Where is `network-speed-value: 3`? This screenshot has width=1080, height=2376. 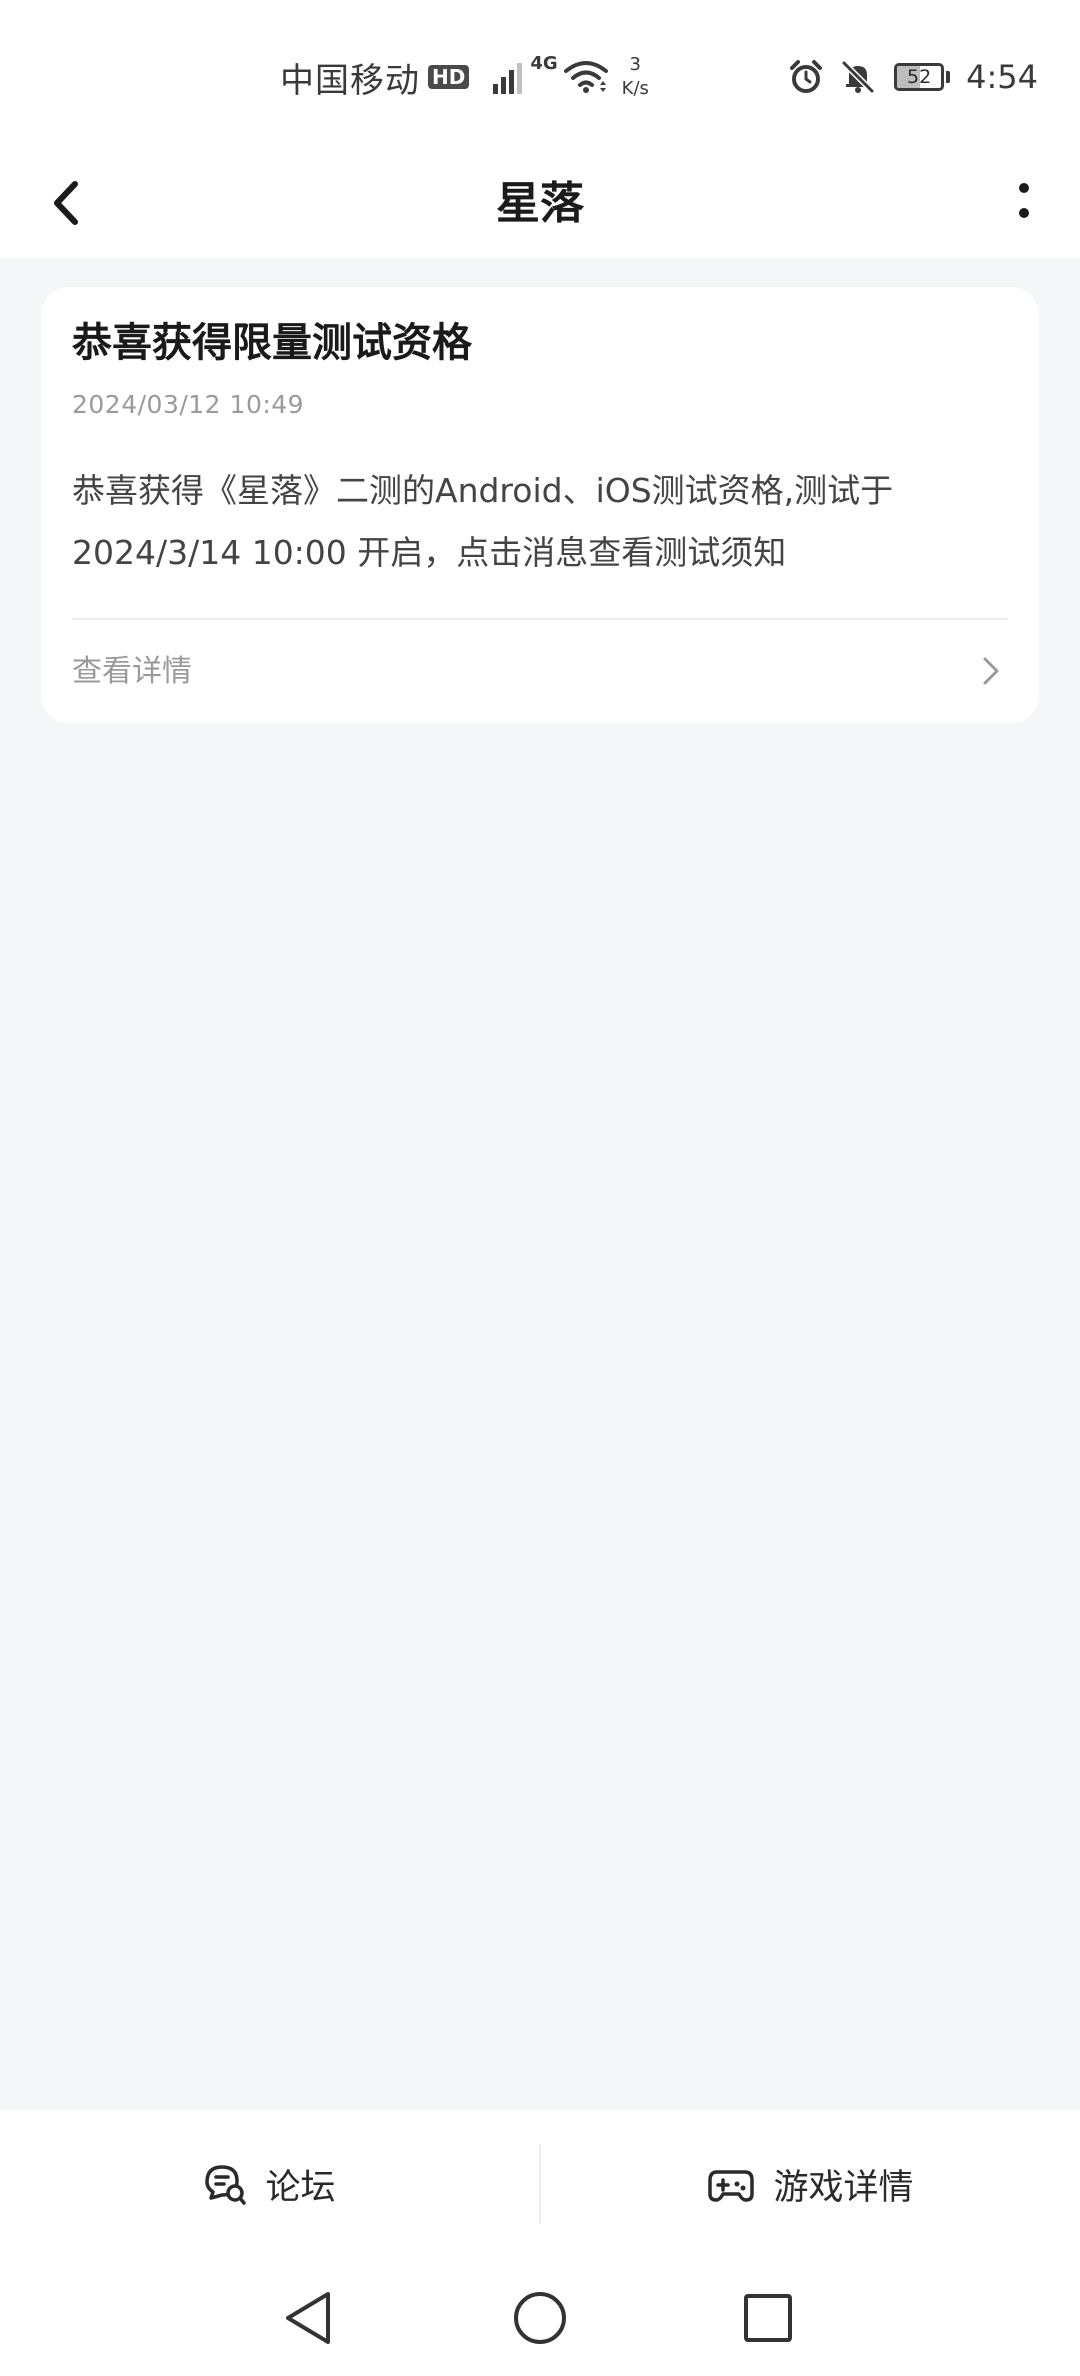
network-speed-value: 3 is located at coordinates (635, 64).